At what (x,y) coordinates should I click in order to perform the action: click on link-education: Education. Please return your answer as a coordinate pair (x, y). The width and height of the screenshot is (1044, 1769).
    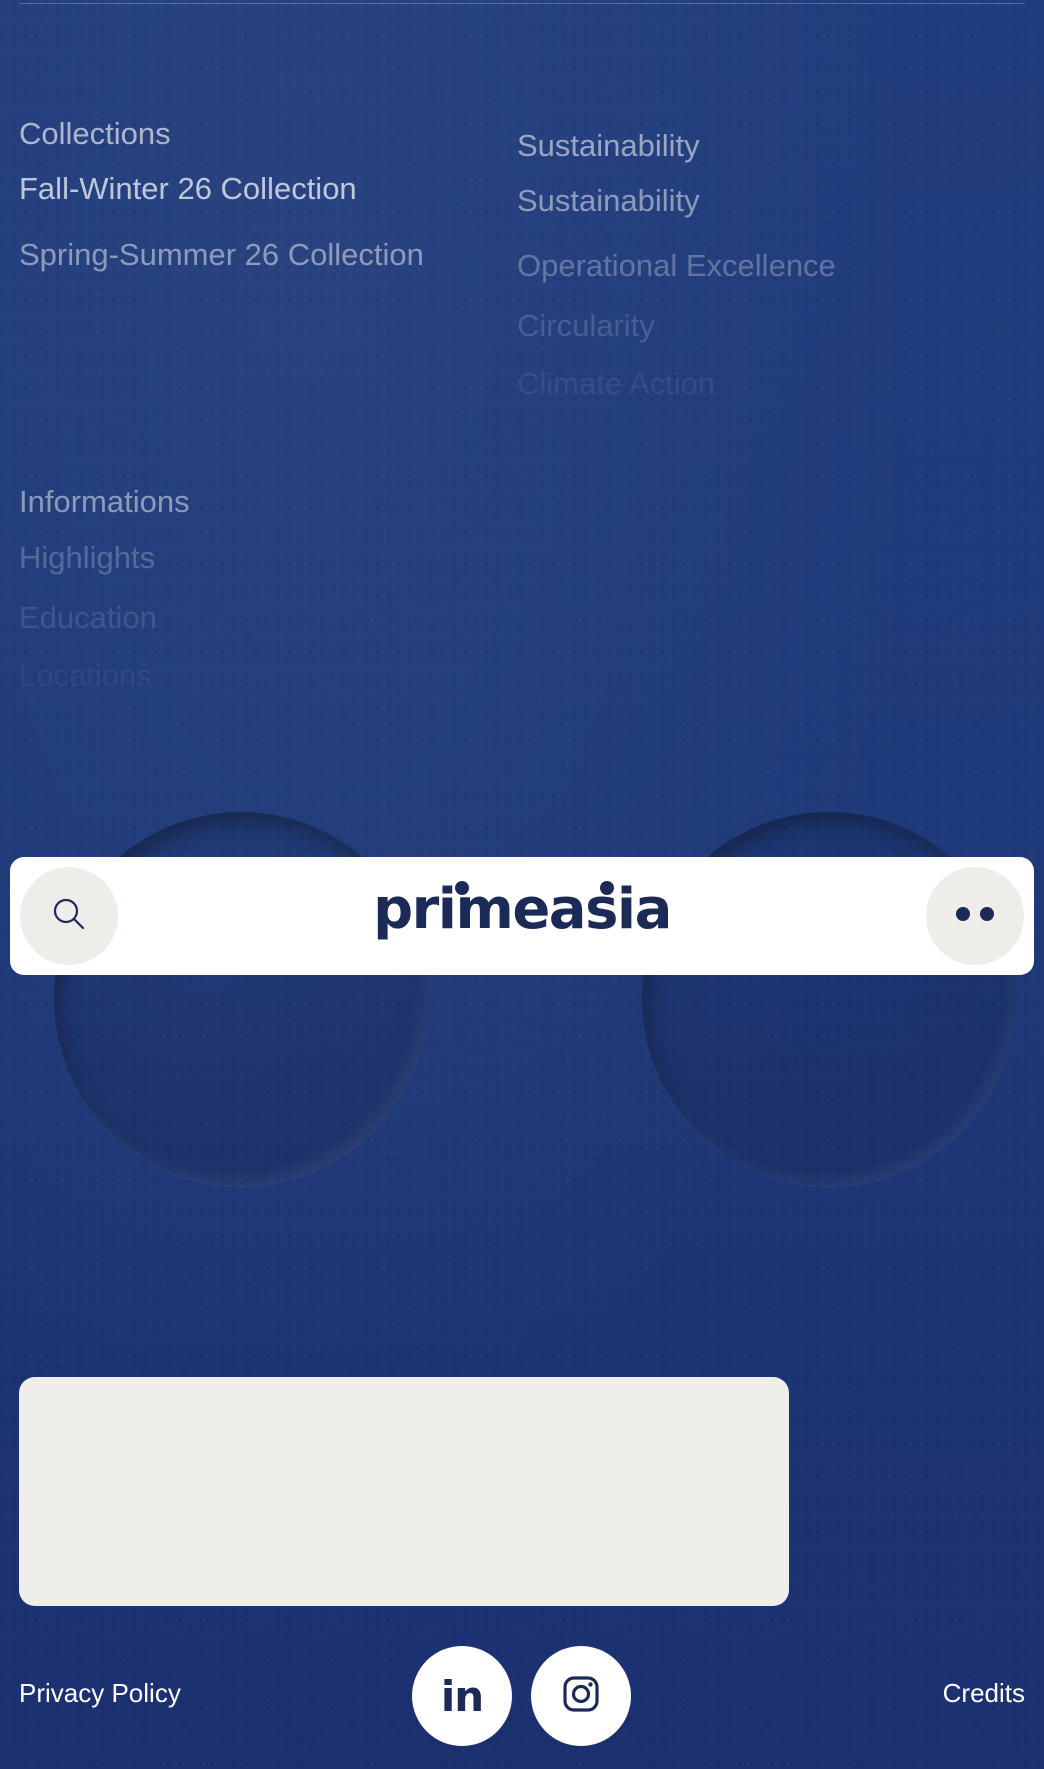
    Looking at the image, I should click on (88, 618).